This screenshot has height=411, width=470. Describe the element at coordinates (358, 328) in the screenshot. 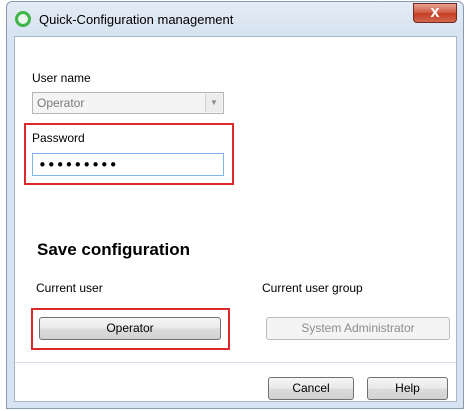

I see `current-user-group-button: System Administrator` at that location.